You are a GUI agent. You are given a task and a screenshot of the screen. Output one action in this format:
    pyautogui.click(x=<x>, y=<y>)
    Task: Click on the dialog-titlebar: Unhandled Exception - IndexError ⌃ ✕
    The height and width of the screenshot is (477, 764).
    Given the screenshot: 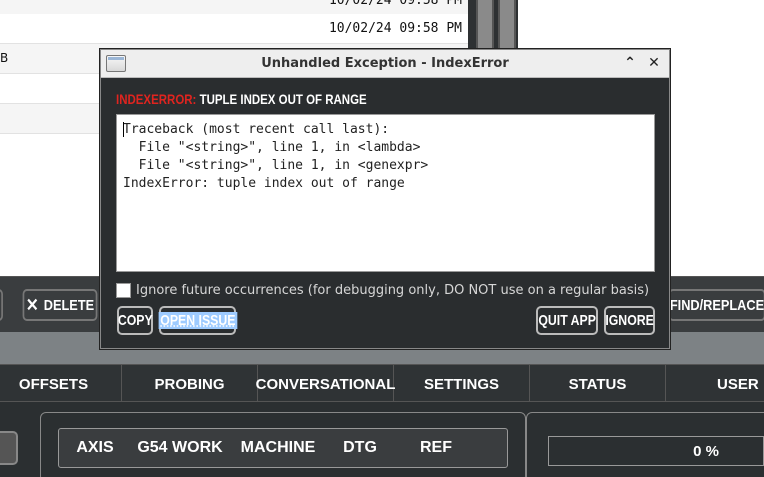 What is the action you would take?
    pyautogui.click(x=385, y=64)
    